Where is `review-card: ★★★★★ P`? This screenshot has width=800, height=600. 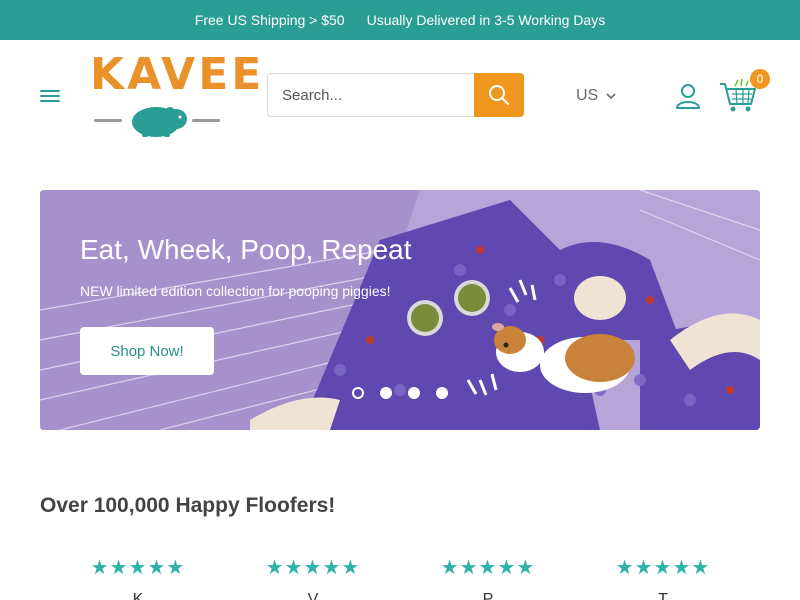 review-card: ★★★★★ P is located at coordinates (488, 577).